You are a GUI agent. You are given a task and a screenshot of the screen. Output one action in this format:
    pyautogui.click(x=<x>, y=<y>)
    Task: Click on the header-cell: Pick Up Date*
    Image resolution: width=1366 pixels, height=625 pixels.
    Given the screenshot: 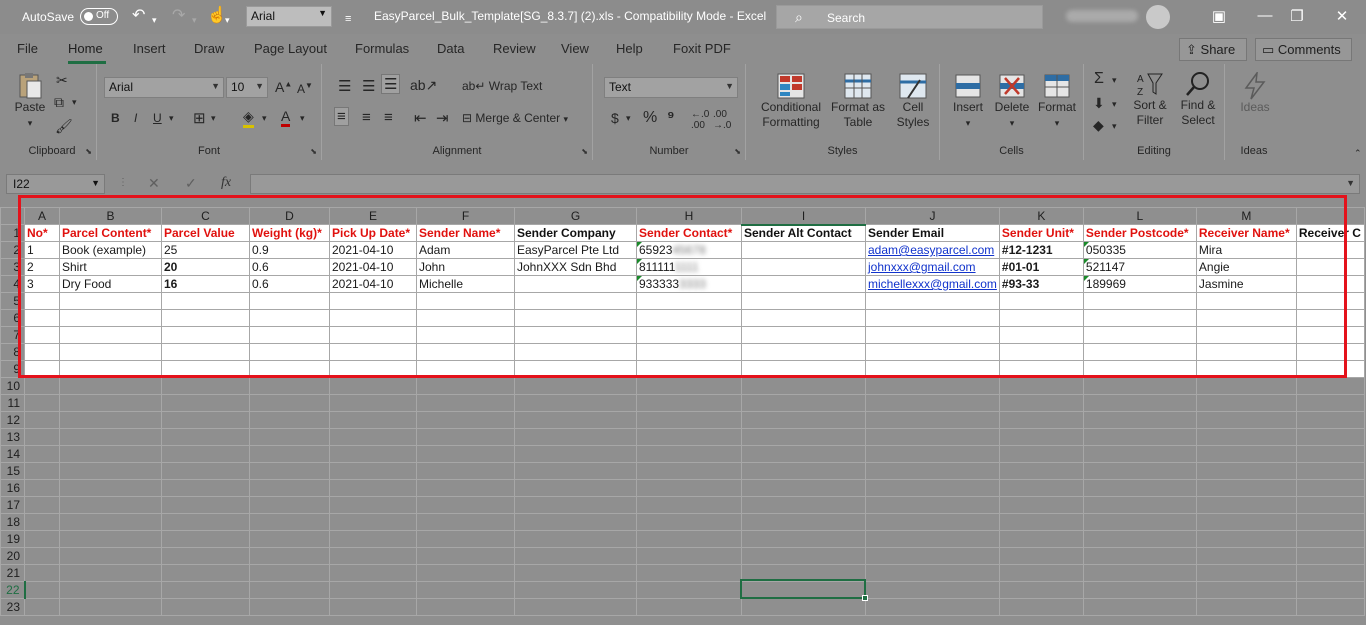 What is the action you would take?
    pyautogui.click(x=373, y=233)
    